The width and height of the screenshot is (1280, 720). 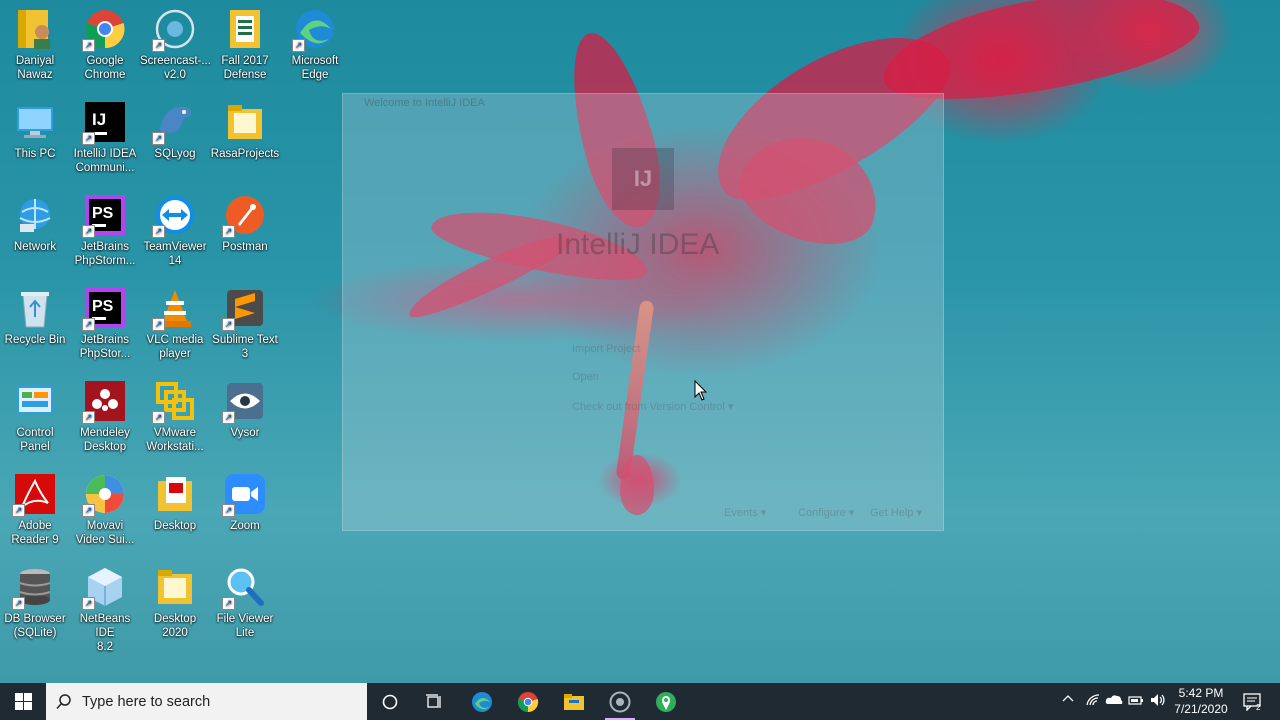 What do you see at coordinates (35, 224) in the screenshot?
I see `desktop-icon: Network` at bounding box center [35, 224].